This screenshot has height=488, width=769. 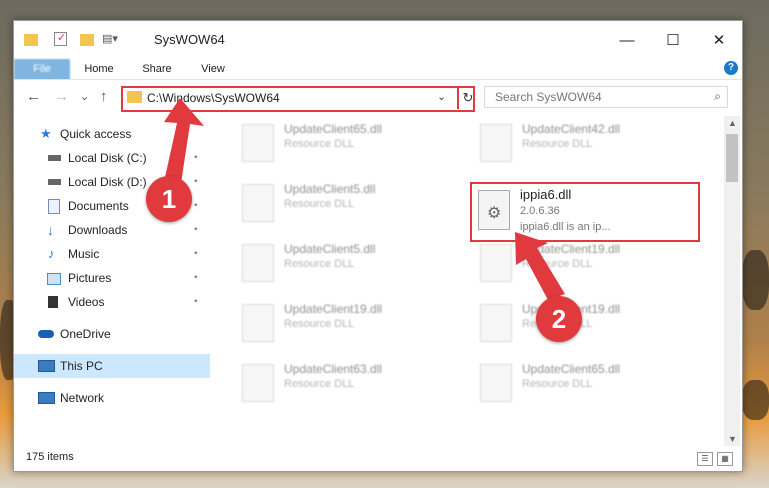 What do you see at coordinates (134, 97) in the screenshot?
I see `folder-icon` at bounding box center [134, 97].